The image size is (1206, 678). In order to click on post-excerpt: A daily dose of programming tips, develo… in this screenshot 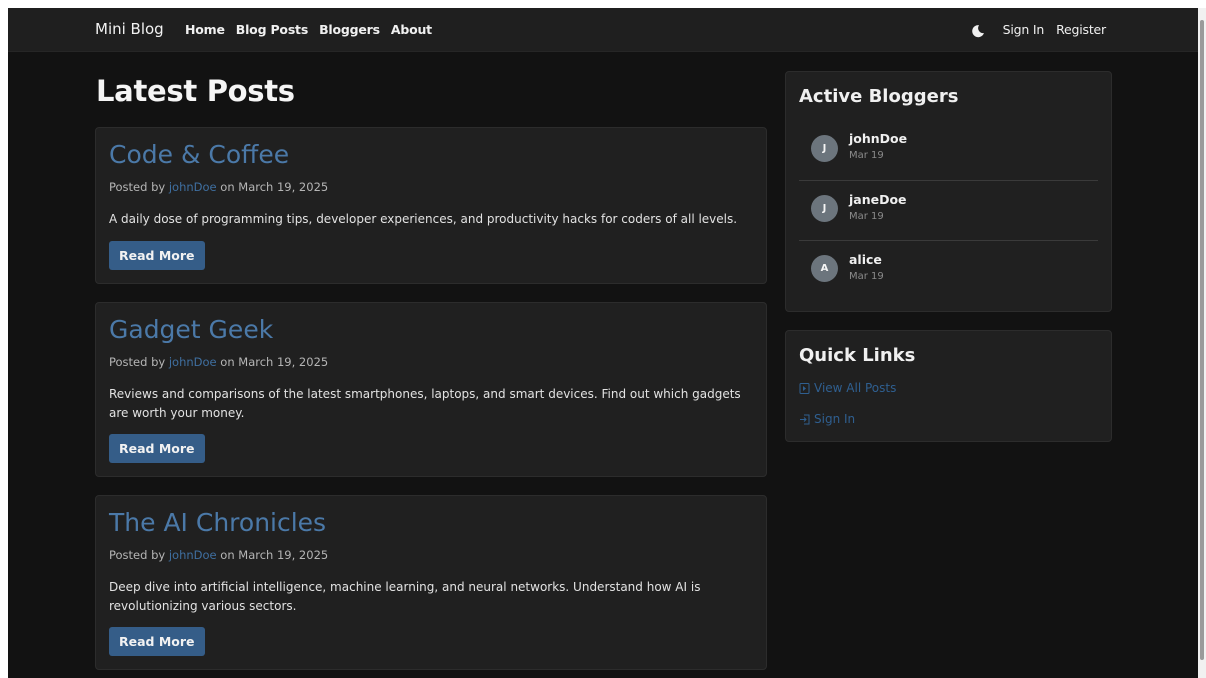, I will do `click(423, 219)`.